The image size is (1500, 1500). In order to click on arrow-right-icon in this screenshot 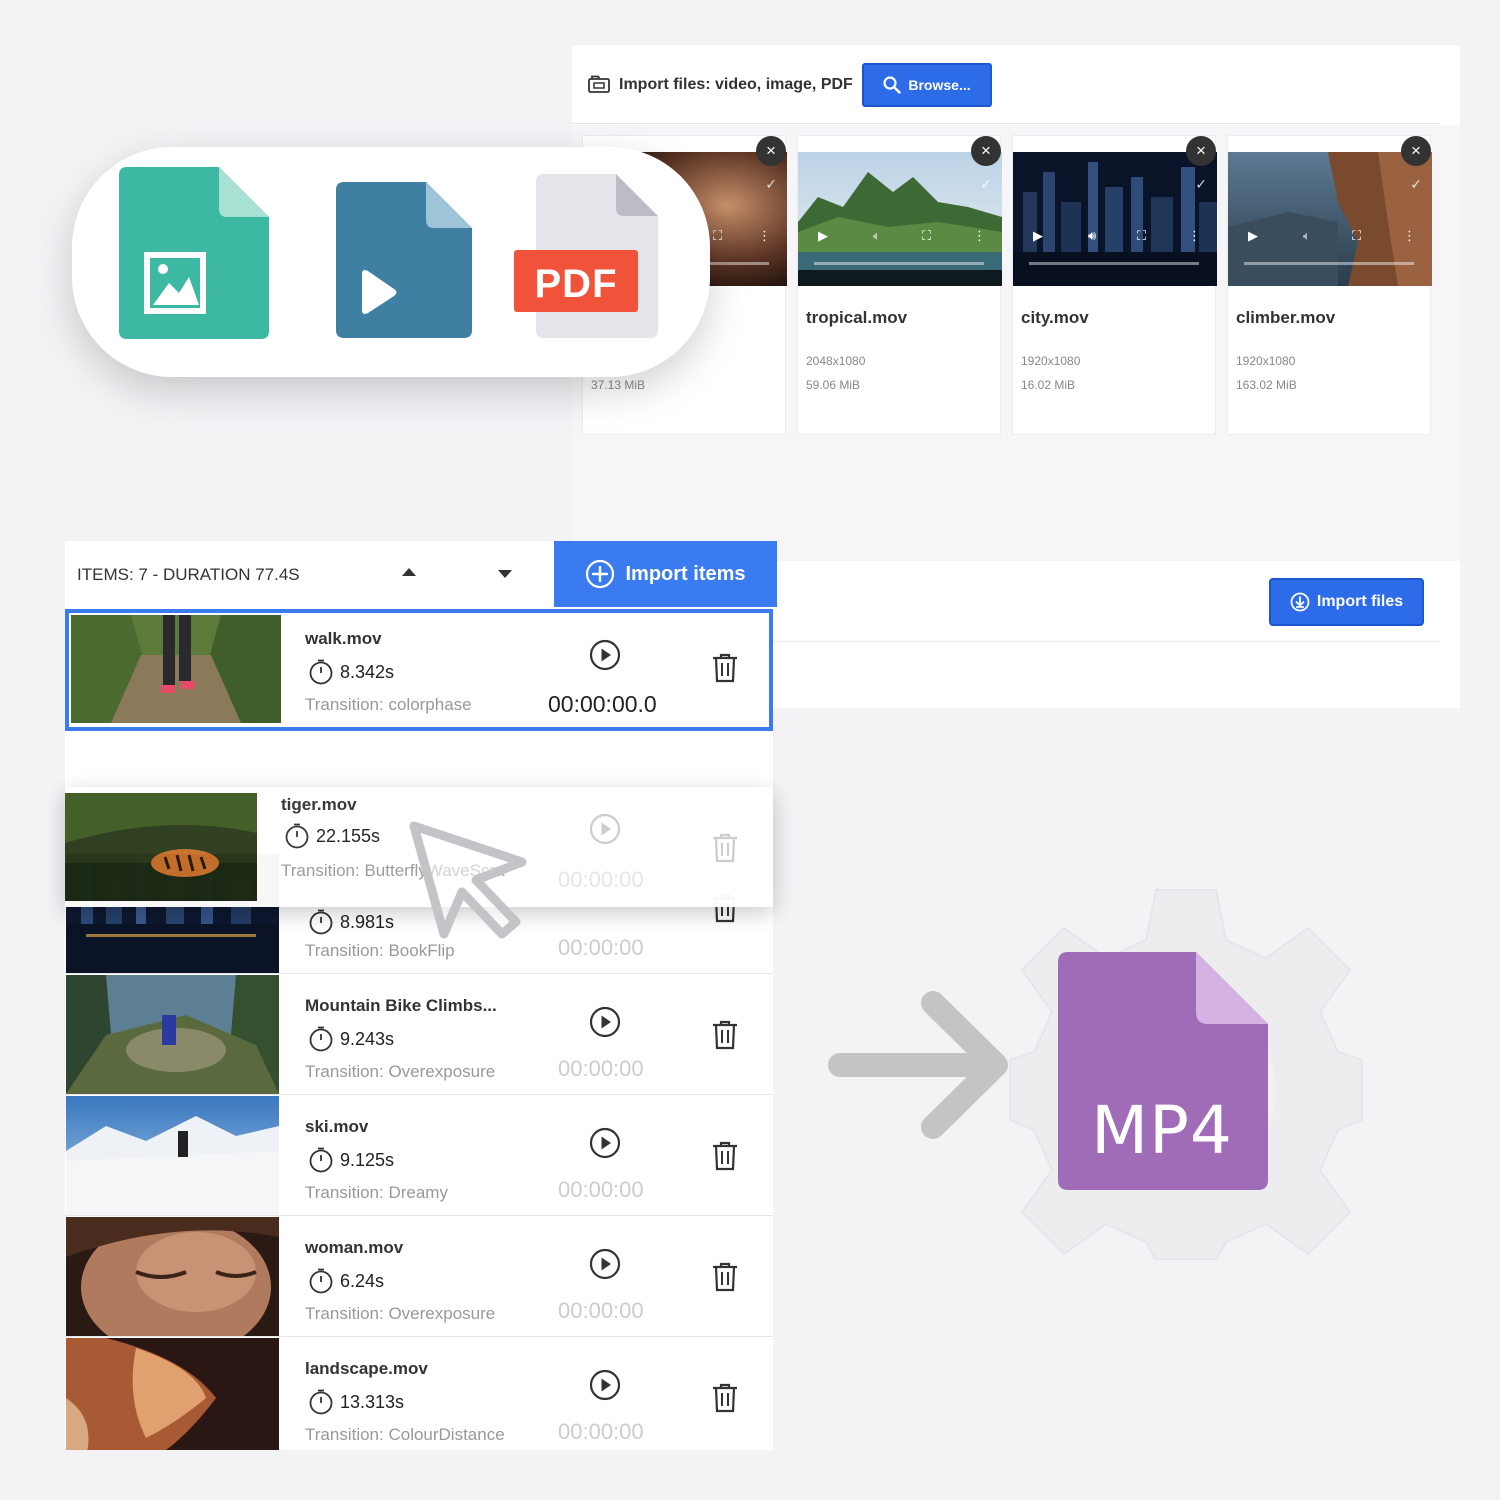, I will do `click(918, 1065)`.